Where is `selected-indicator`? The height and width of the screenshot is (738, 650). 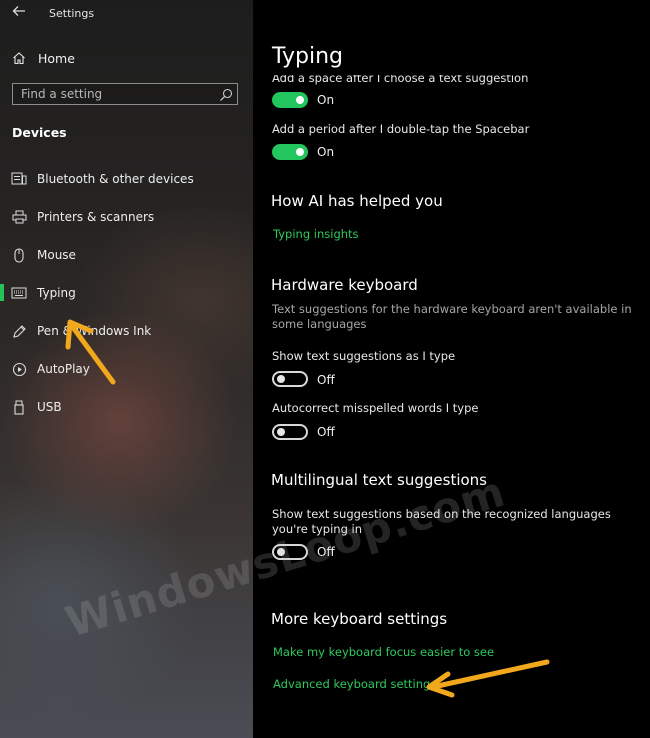 selected-indicator is located at coordinates (2, 292).